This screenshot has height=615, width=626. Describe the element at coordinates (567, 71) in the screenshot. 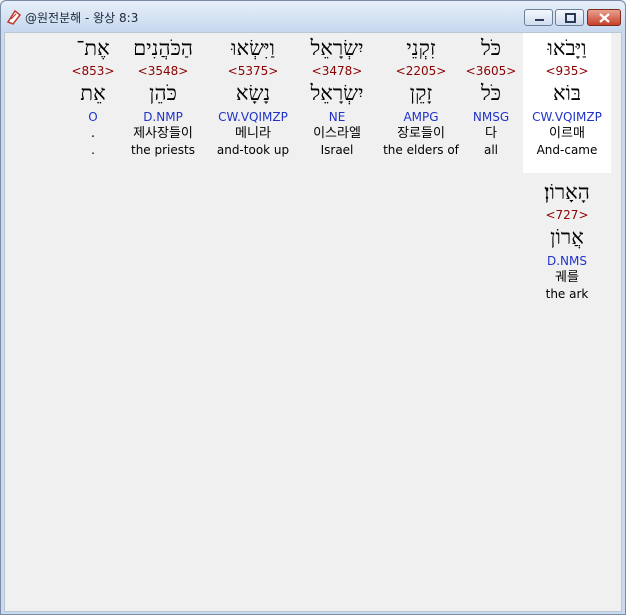

I see `strong-number: <935>` at that location.